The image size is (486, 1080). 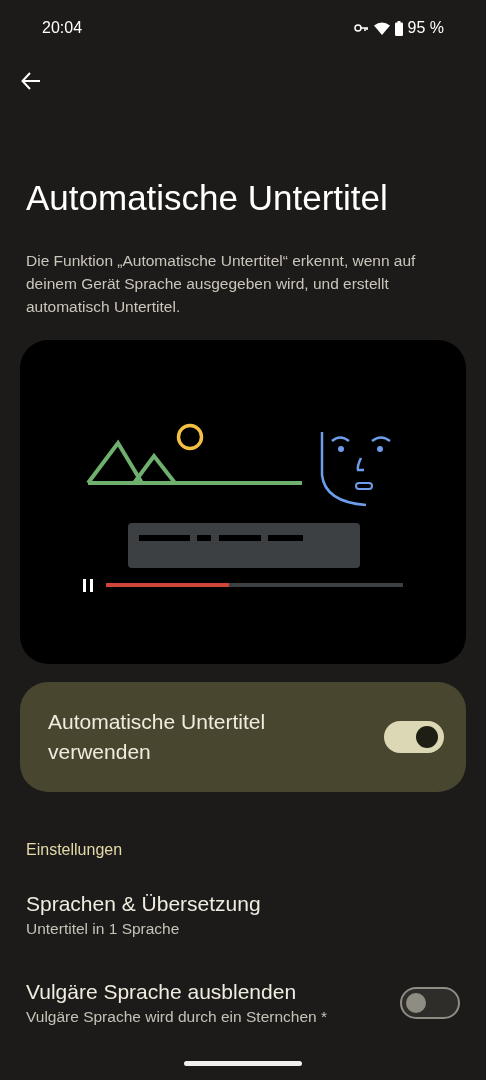 What do you see at coordinates (143, 904) in the screenshot?
I see `item-title: Sprachen & Übersetzung` at bounding box center [143, 904].